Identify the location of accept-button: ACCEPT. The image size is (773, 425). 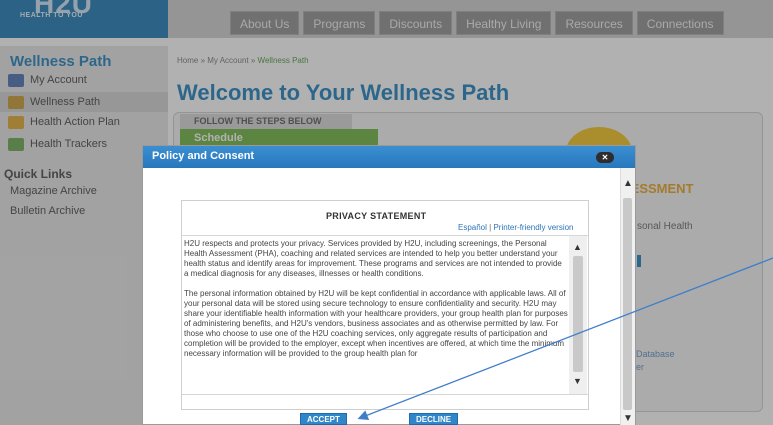
(323, 419).